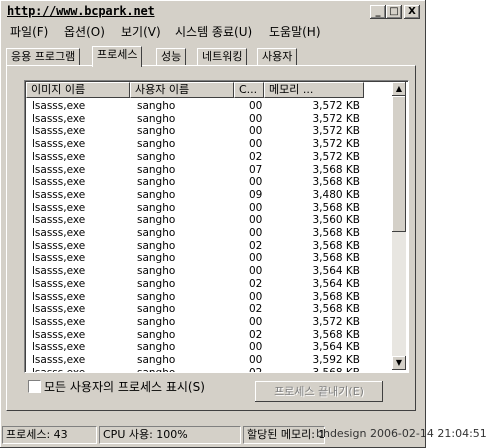 Image resolution: width=500 pixels, height=448 pixels. I want to click on tab-networking: 네트워킹, so click(222, 57).